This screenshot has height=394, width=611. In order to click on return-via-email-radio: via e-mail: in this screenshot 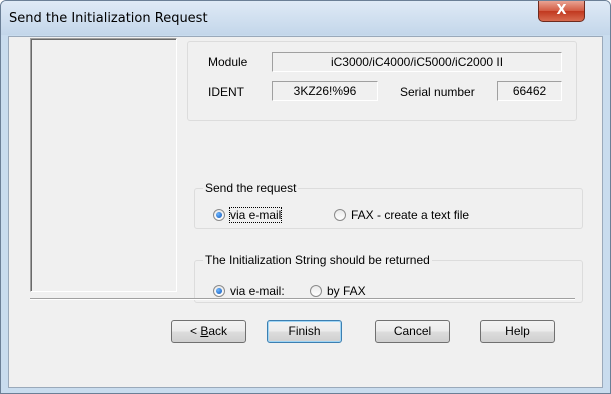, I will do `click(249, 291)`.